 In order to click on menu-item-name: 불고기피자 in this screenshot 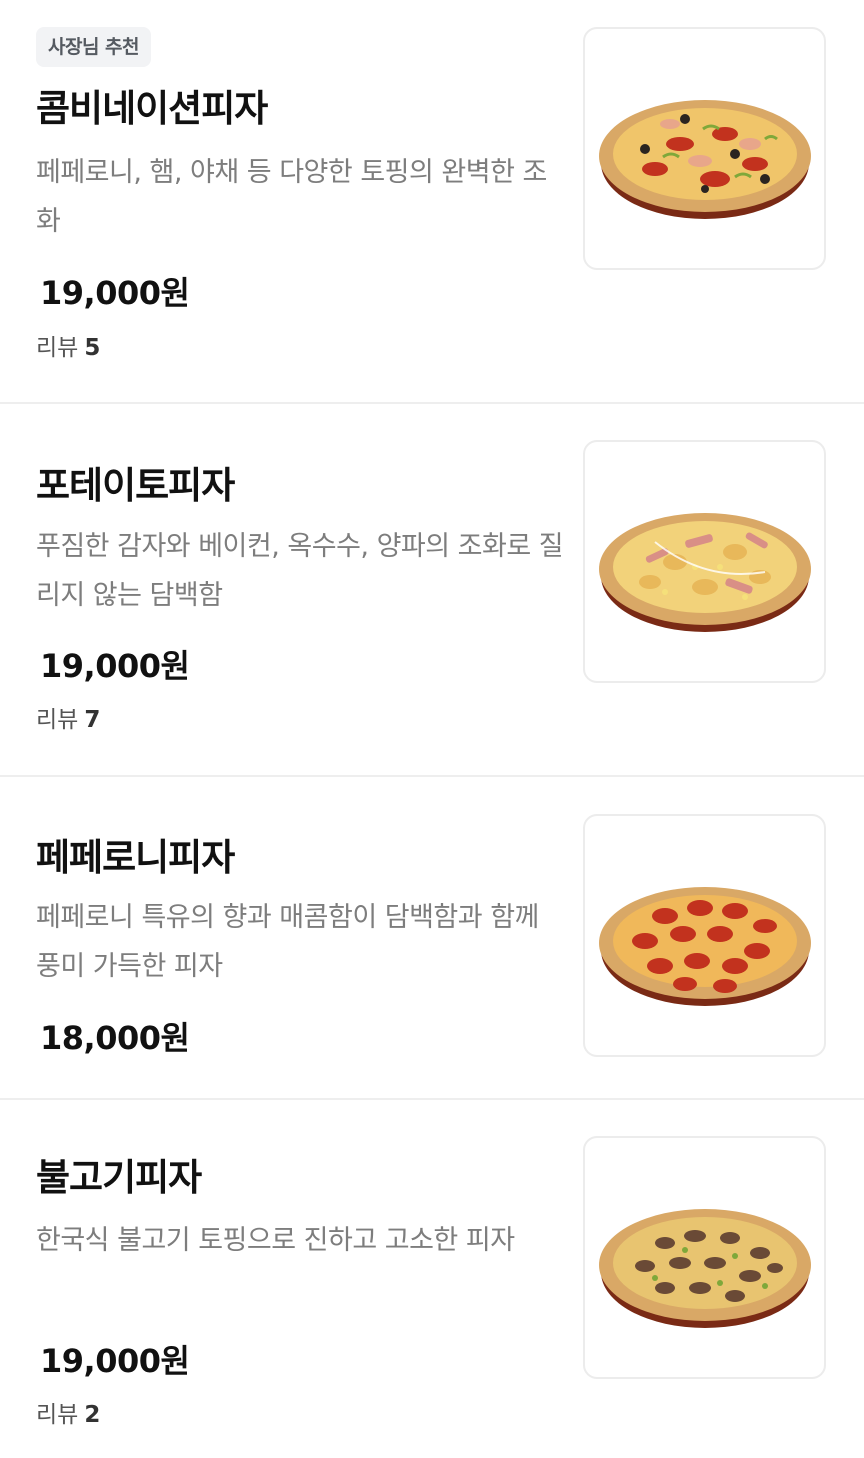, I will do `click(119, 1177)`.